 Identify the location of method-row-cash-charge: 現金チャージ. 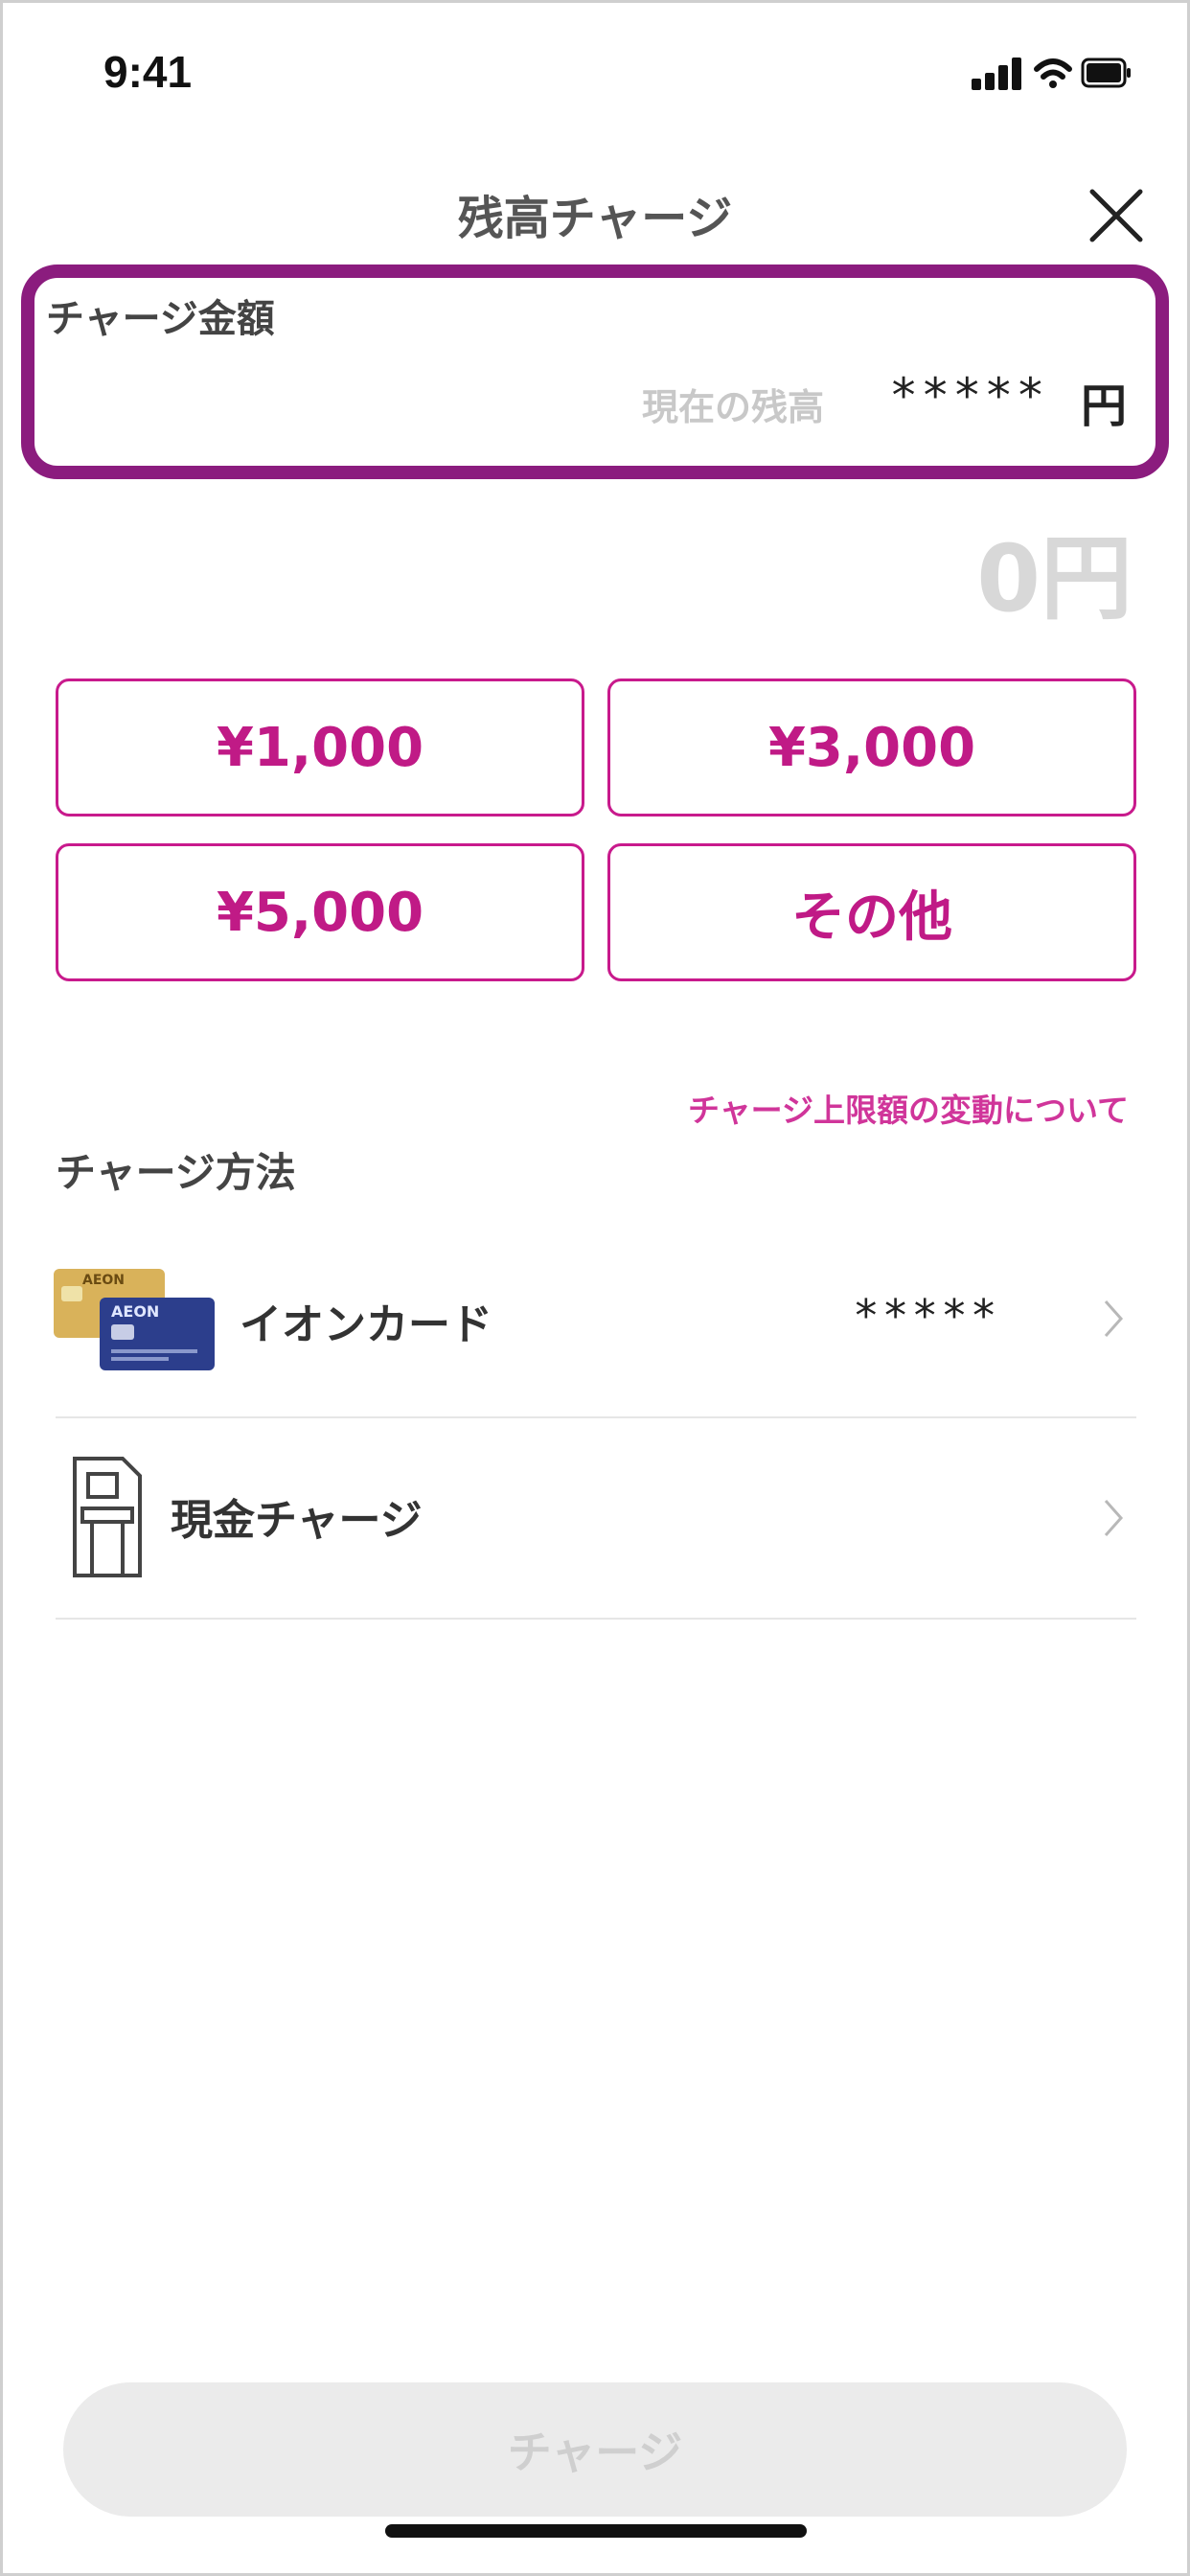
(596, 1519).